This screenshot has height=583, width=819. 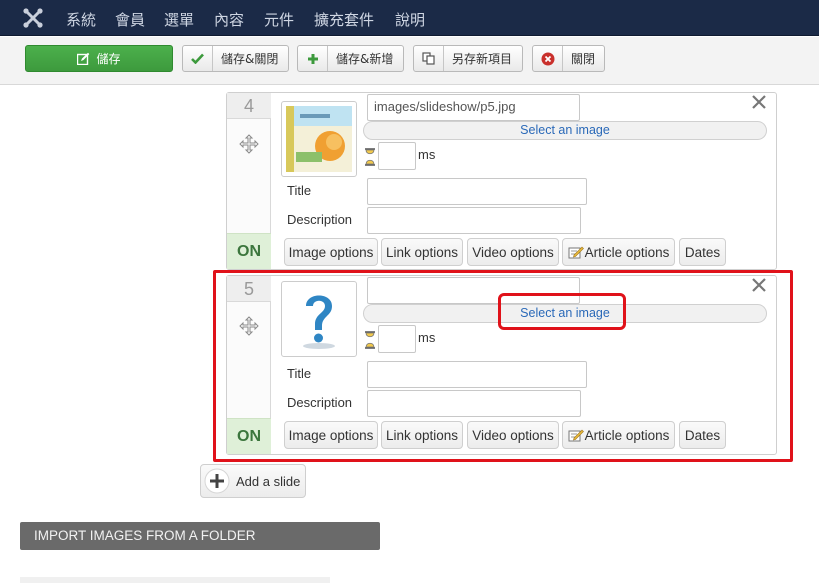 What do you see at coordinates (175, 580) in the screenshot?
I see `next-section-edge` at bounding box center [175, 580].